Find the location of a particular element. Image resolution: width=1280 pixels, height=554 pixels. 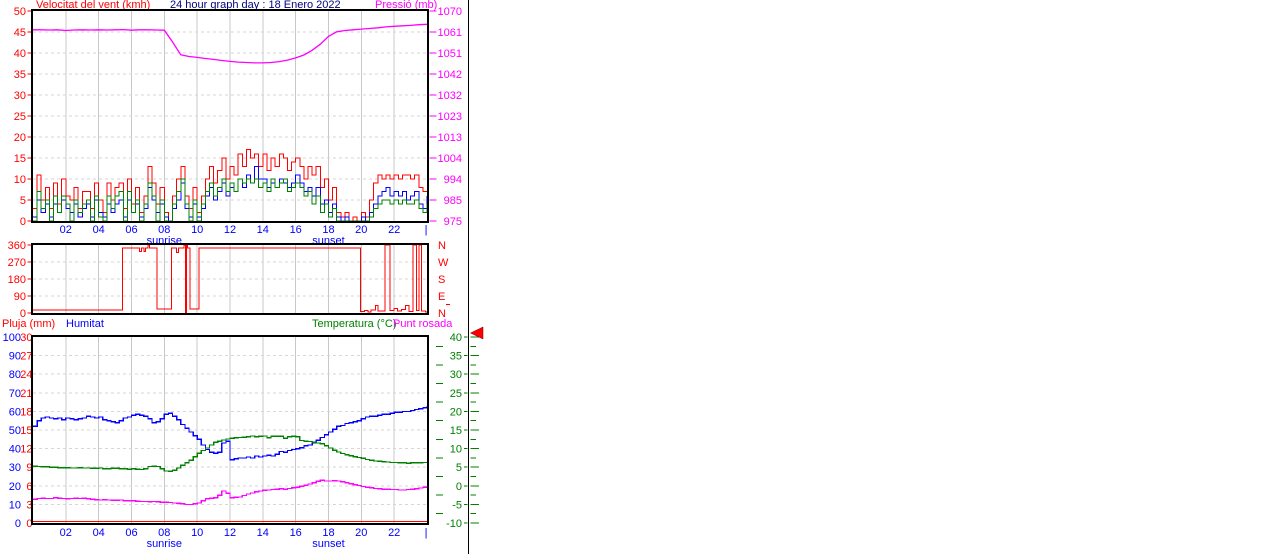

axis-label: 1032 is located at coordinates (450, 96).